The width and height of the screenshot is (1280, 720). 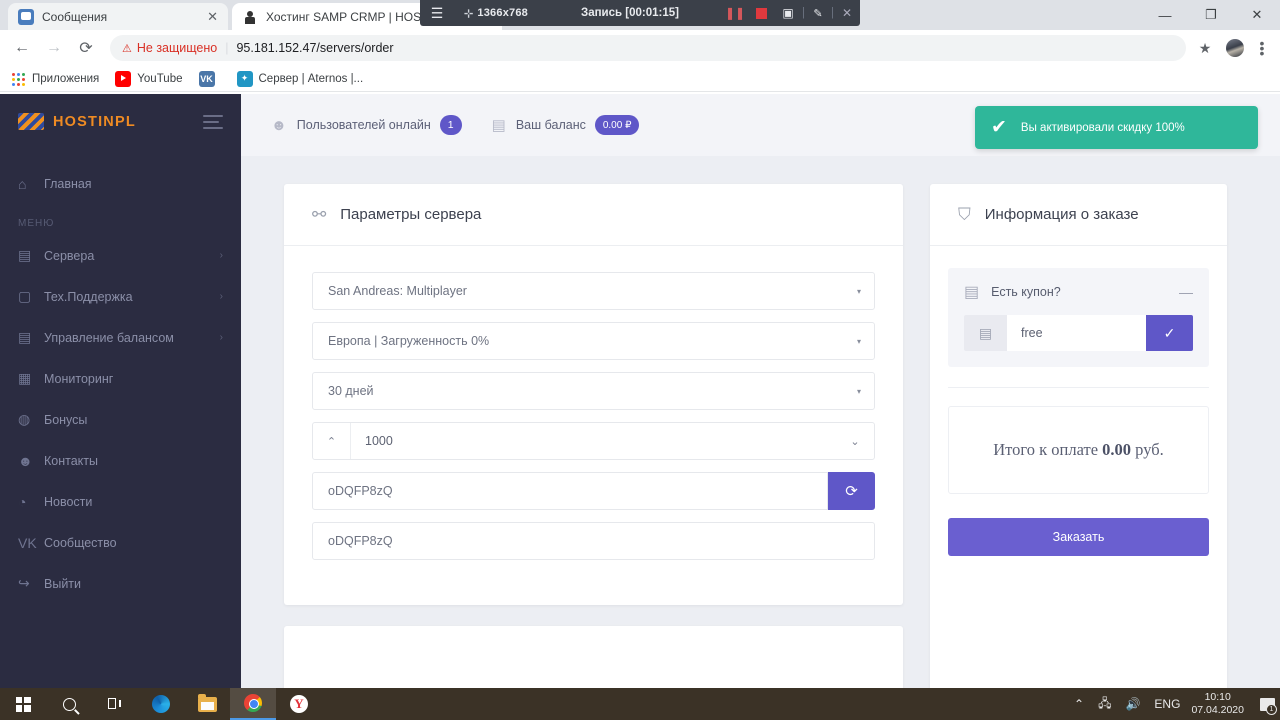 I want to click on collapse-icon: —, so click(x=1186, y=292).